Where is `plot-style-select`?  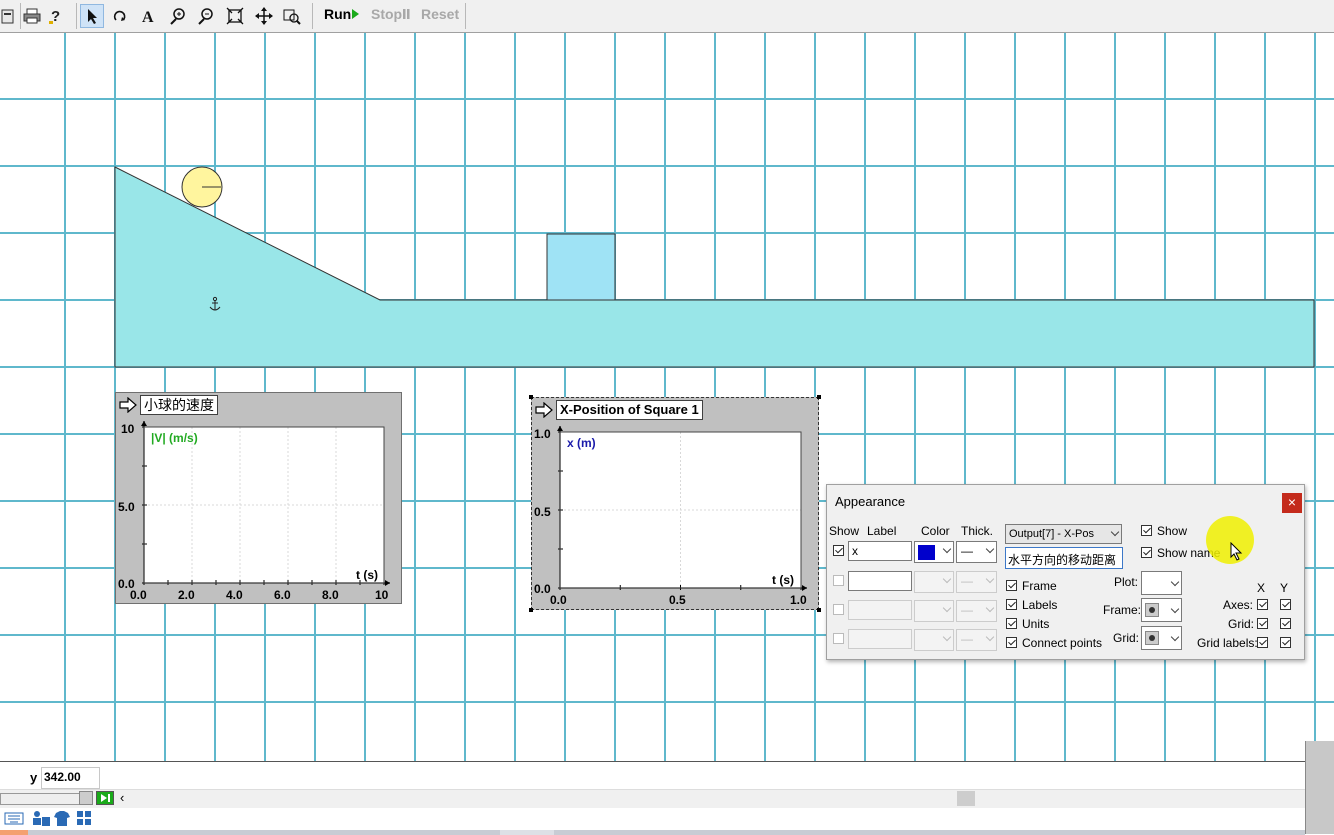
plot-style-select is located at coordinates (1161, 583).